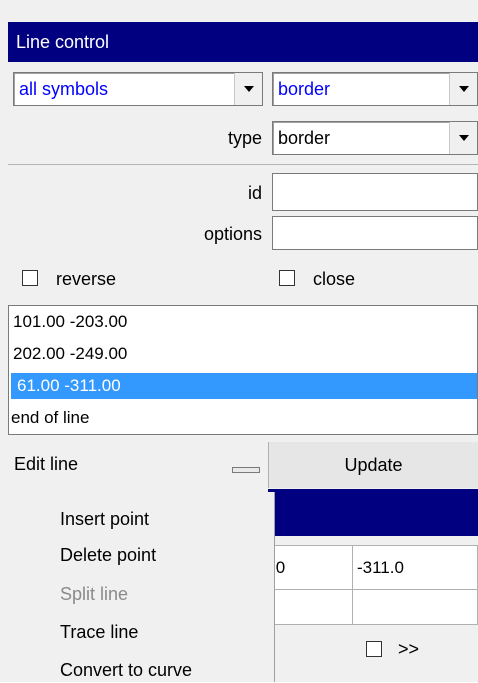 This screenshot has height=683, width=478. I want to click on more-toggle-label: >>, so click(409, 649).